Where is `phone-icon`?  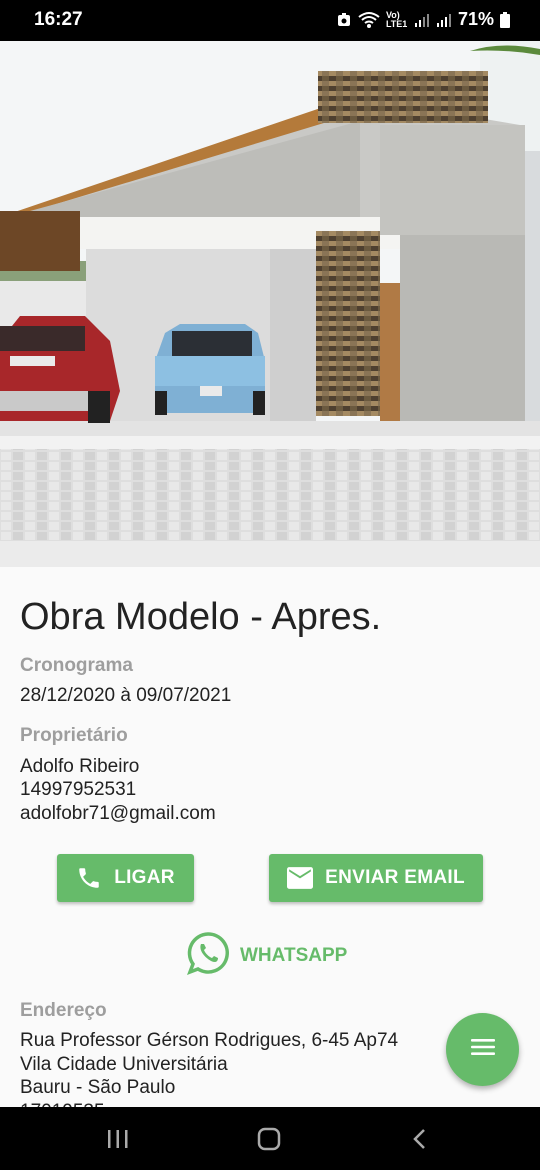 phone-icon is located at coordinates (89, 878).